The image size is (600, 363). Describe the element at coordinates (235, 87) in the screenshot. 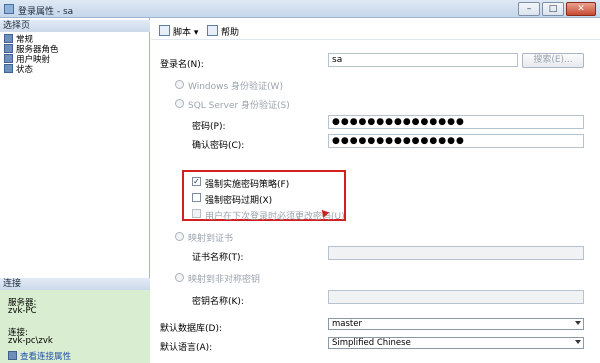

I see `windows-auth-label: Windows 身份验证(W)` at that location.